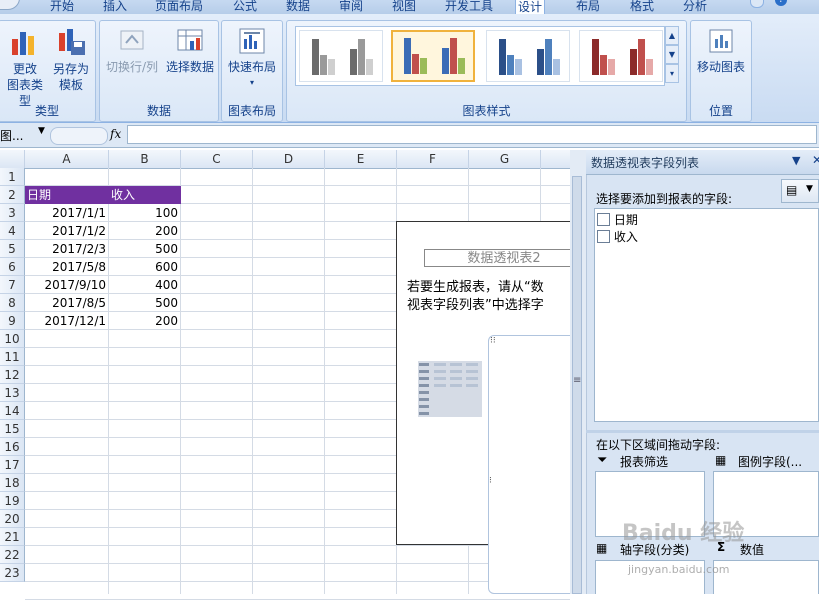  Describe the element at coordinates (179, 6) in the screenshot. I see `tab-page-layout: 页面布局` at that location.